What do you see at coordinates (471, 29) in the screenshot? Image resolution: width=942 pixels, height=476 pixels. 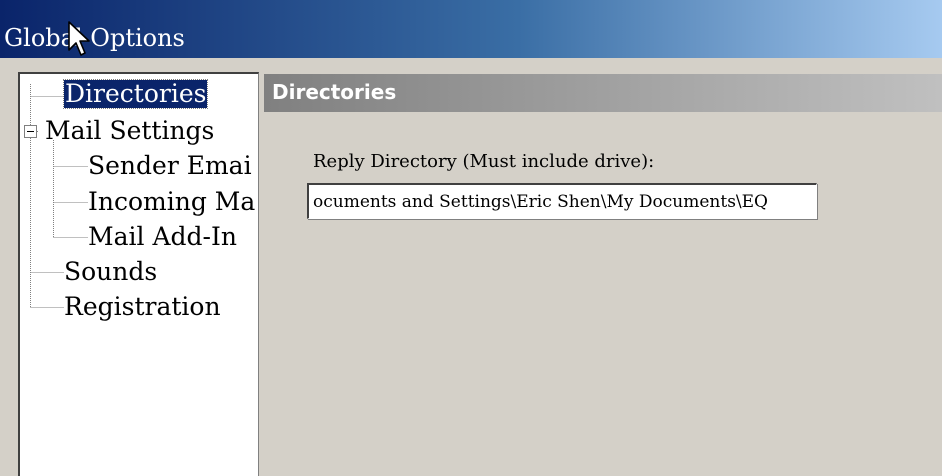 I see `title-bar: Global Options` at bounding box center [471, 29].